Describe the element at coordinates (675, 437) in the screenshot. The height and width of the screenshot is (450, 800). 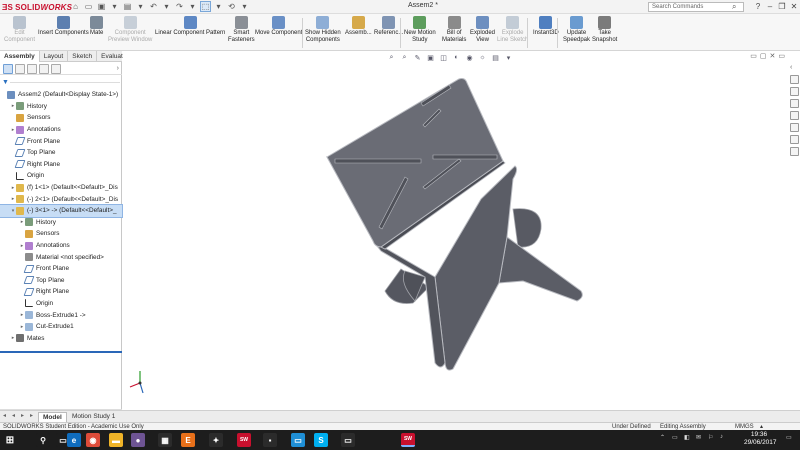
I see `tray-display-icon: ▭` at that location.